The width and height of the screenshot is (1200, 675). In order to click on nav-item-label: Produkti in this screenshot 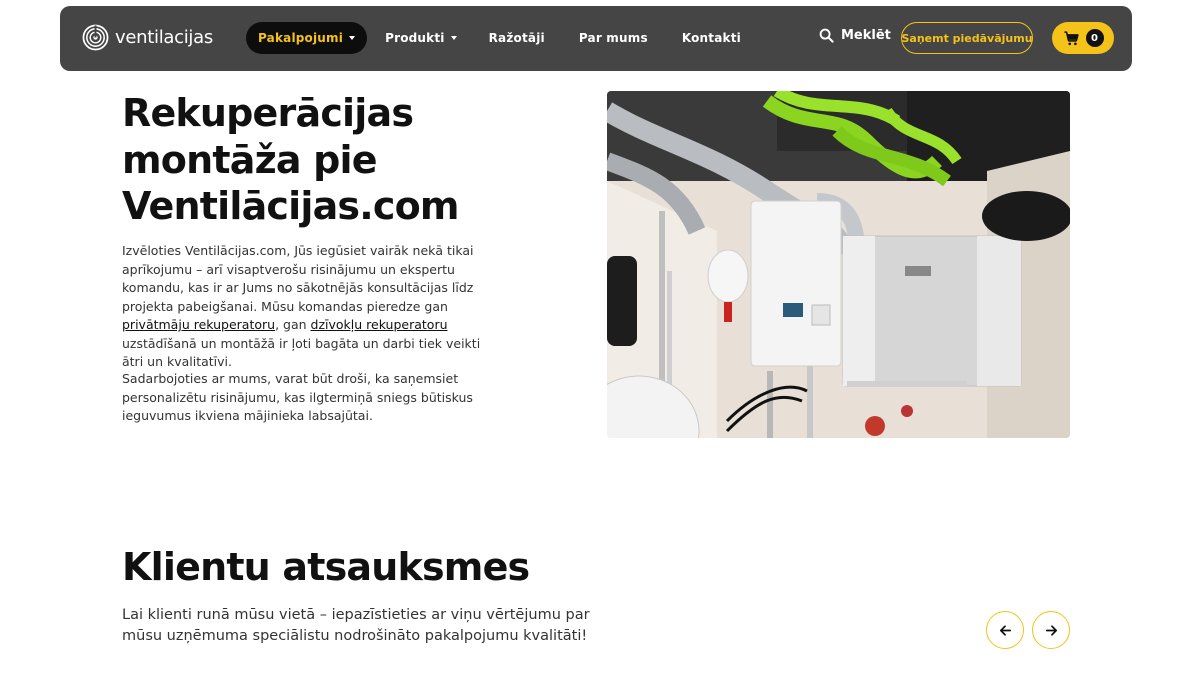, I will do `click(415, 38)`.